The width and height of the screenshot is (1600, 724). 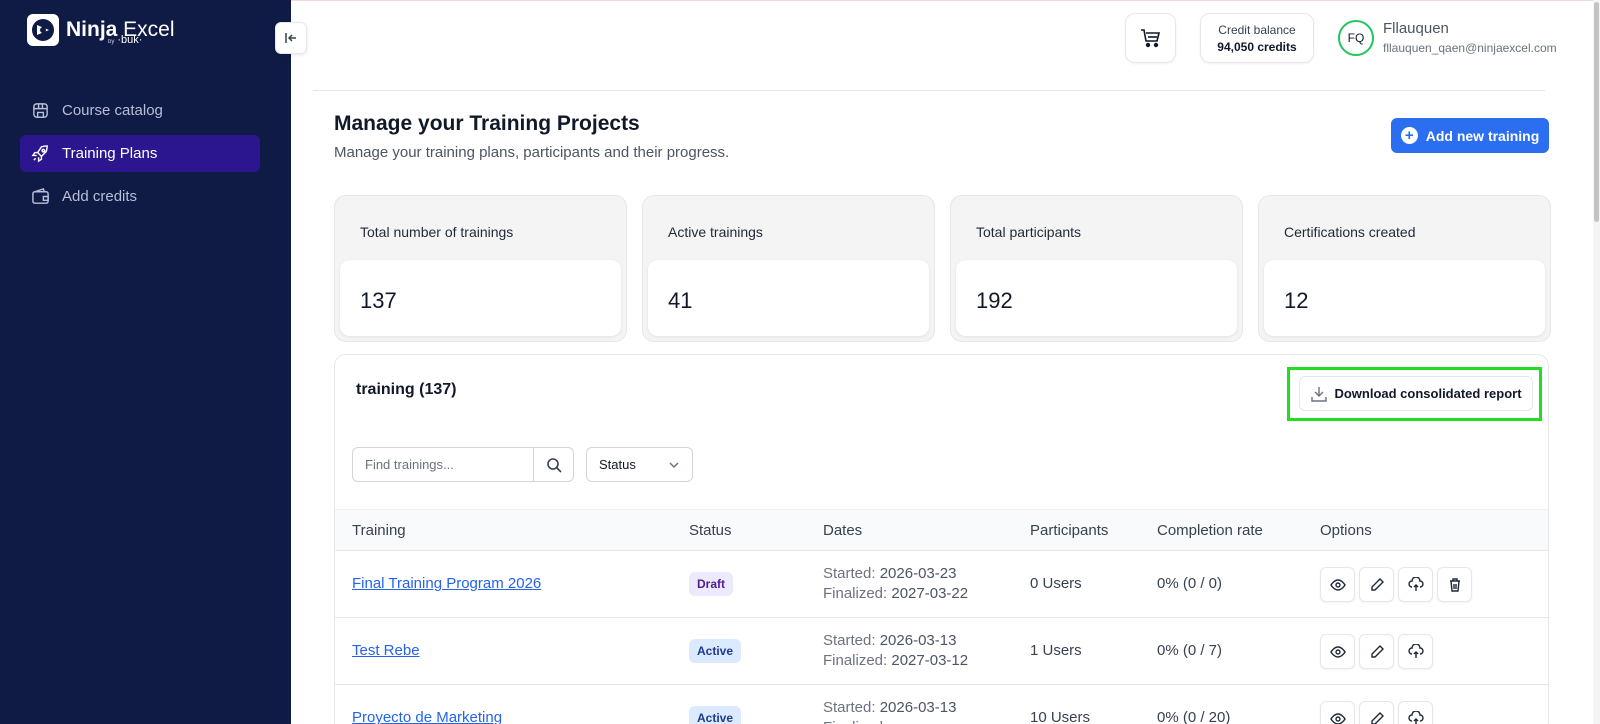 What do you see at coordinates (715, 232) in the screenshot?
I see `stat-label: Active trainings` at bounding box center [715, 232].